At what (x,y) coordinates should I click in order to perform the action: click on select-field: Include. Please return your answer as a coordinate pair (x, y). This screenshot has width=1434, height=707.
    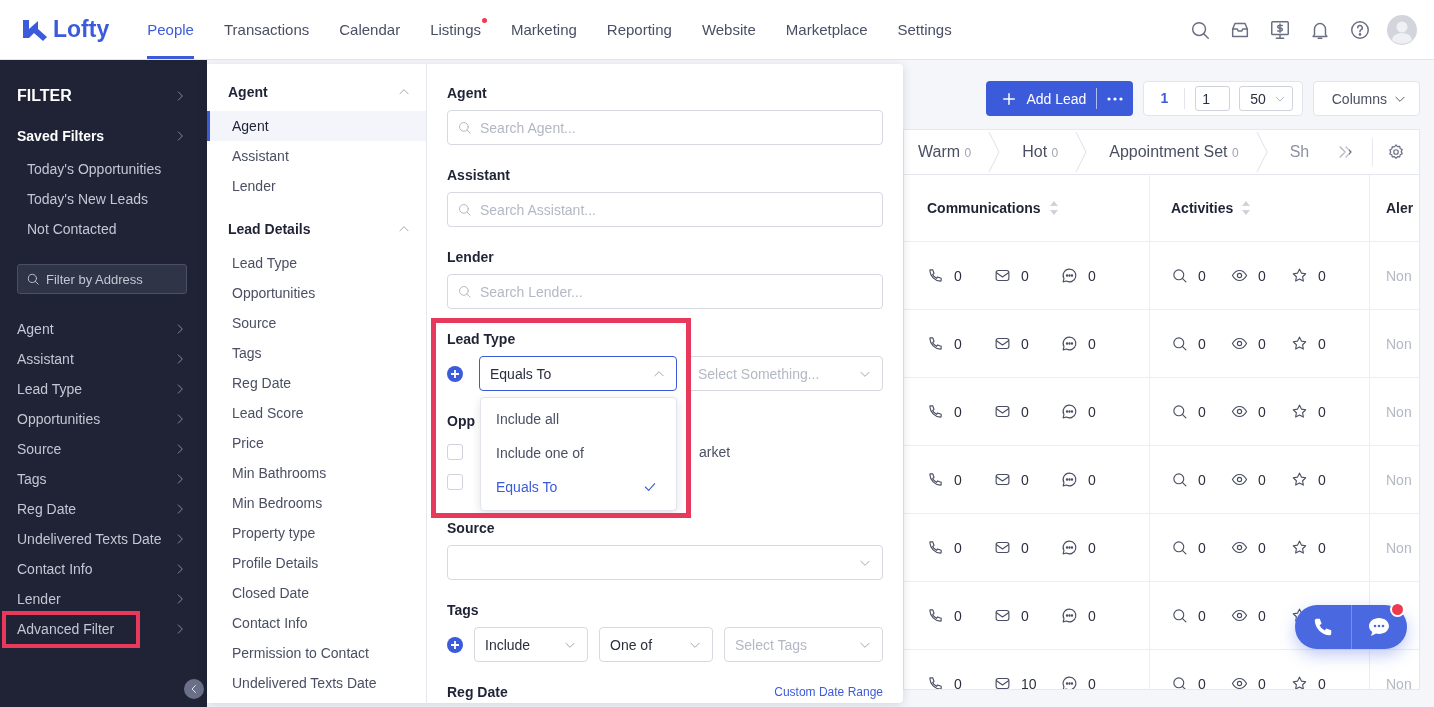
    Looking at the image, I should click on (531, 644).